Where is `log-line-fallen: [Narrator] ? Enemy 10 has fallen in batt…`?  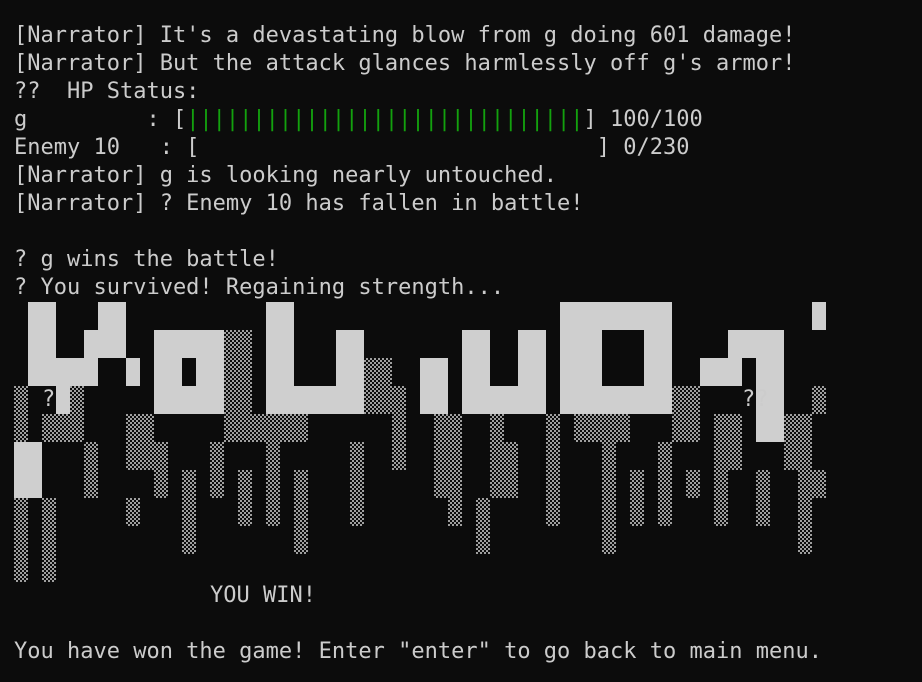
log-line-fallen: [Narrator] ? Enemy 10 has fallen in batt… is located at coordinates (299, 203).